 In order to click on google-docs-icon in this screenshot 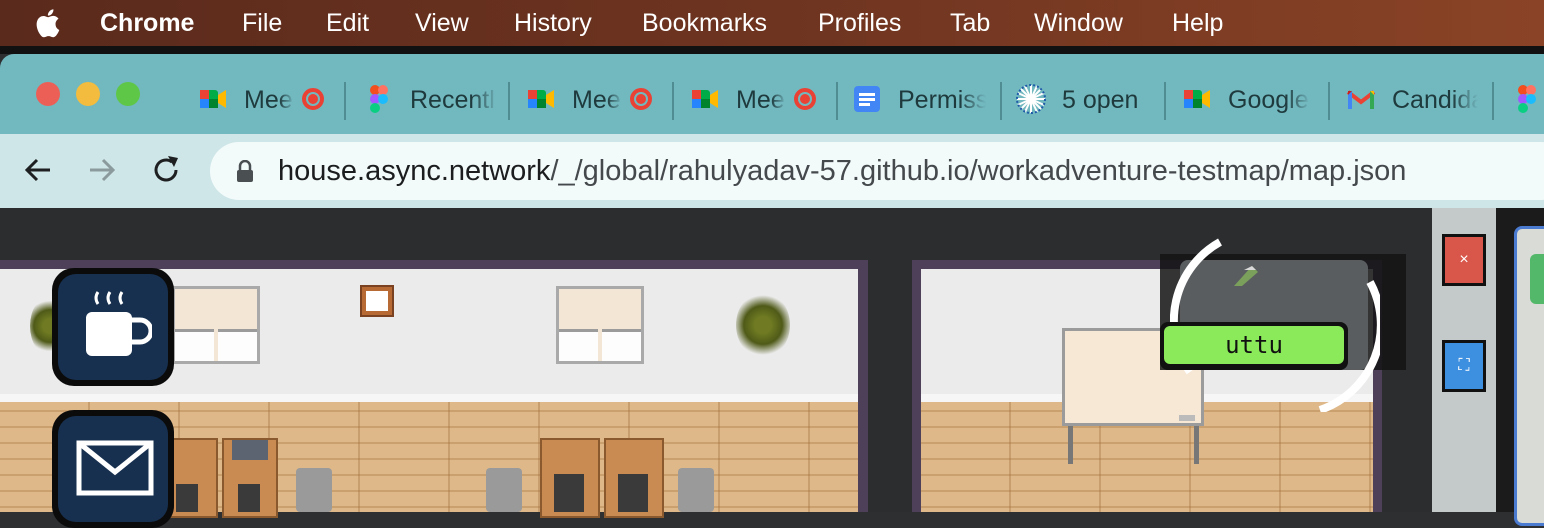, I will do `click(867, 99)`.